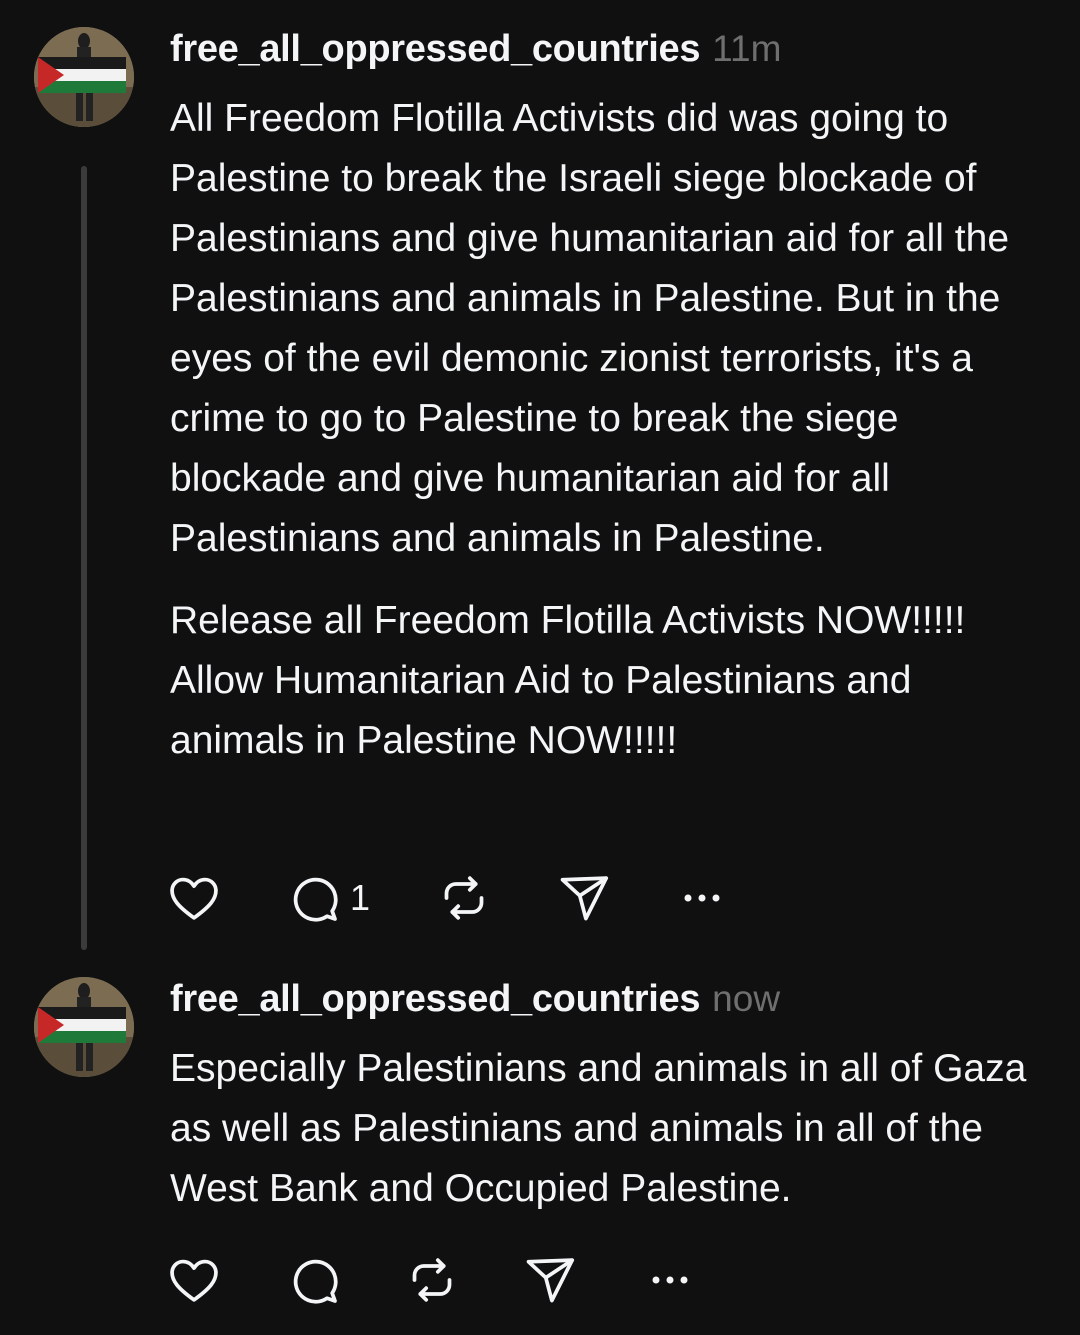  I want to click on reply-count: 1, so click(360, 897).